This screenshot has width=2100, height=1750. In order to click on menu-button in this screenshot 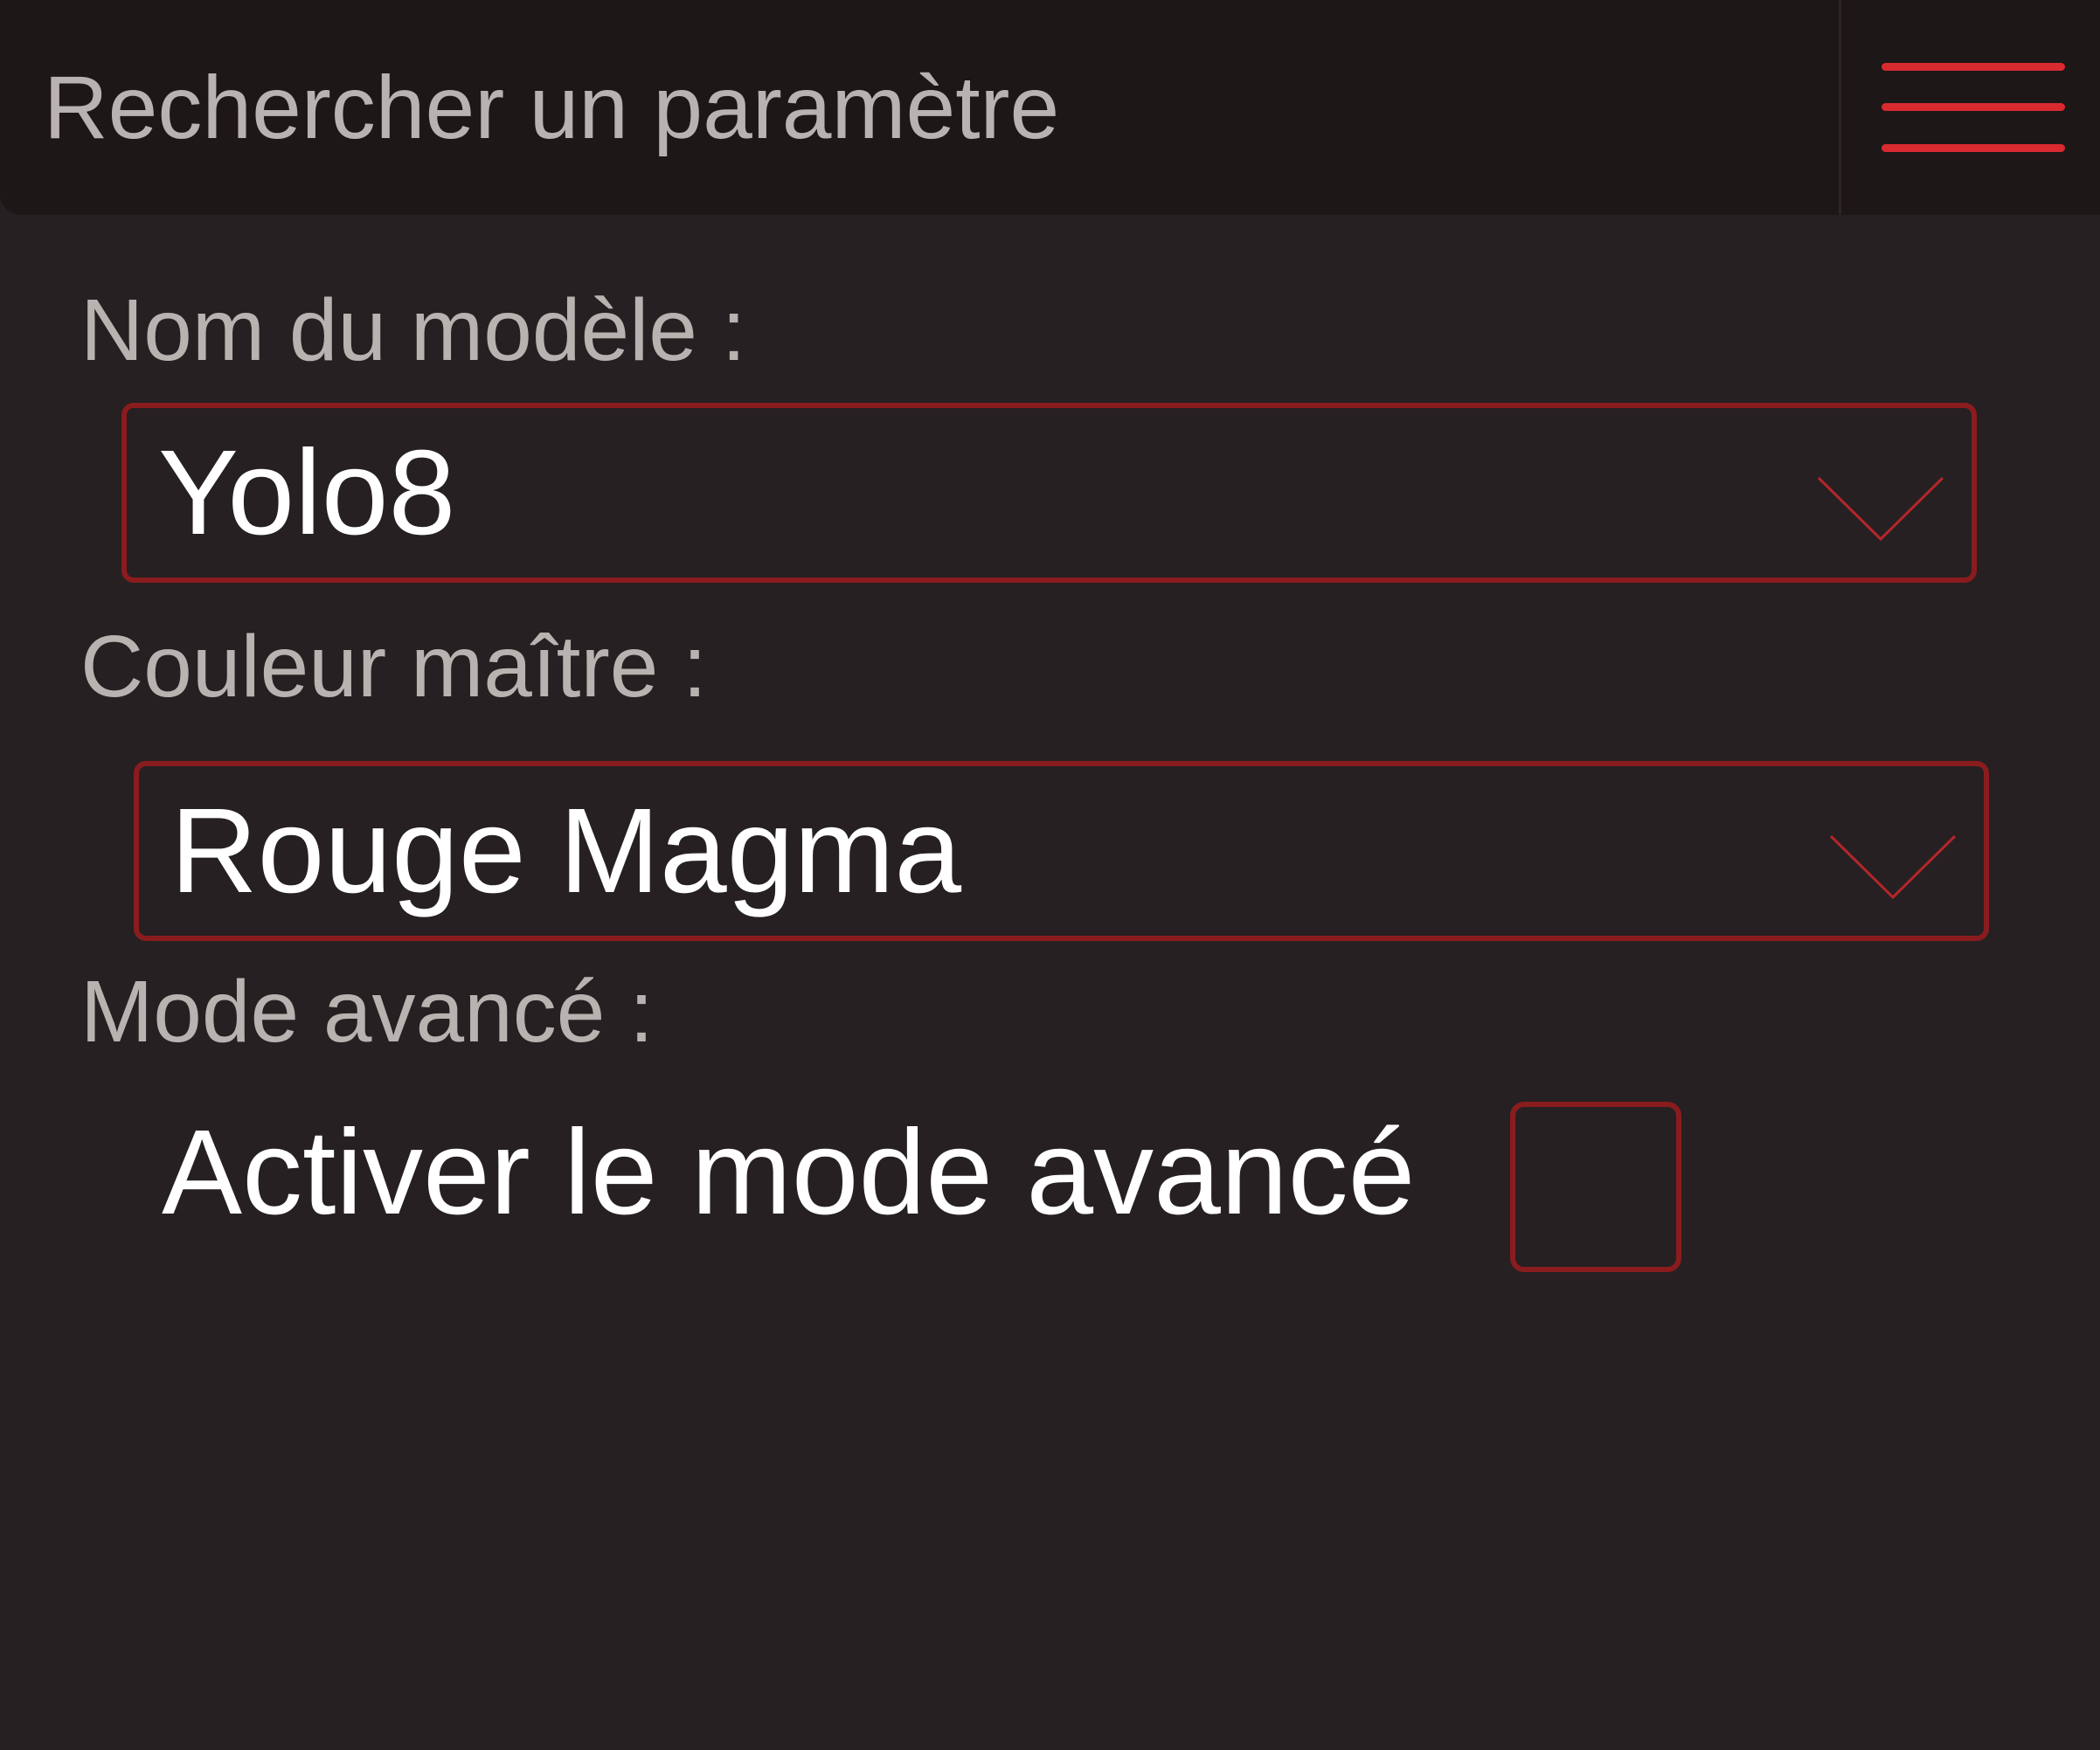, I will do `click(1970, 107)`.